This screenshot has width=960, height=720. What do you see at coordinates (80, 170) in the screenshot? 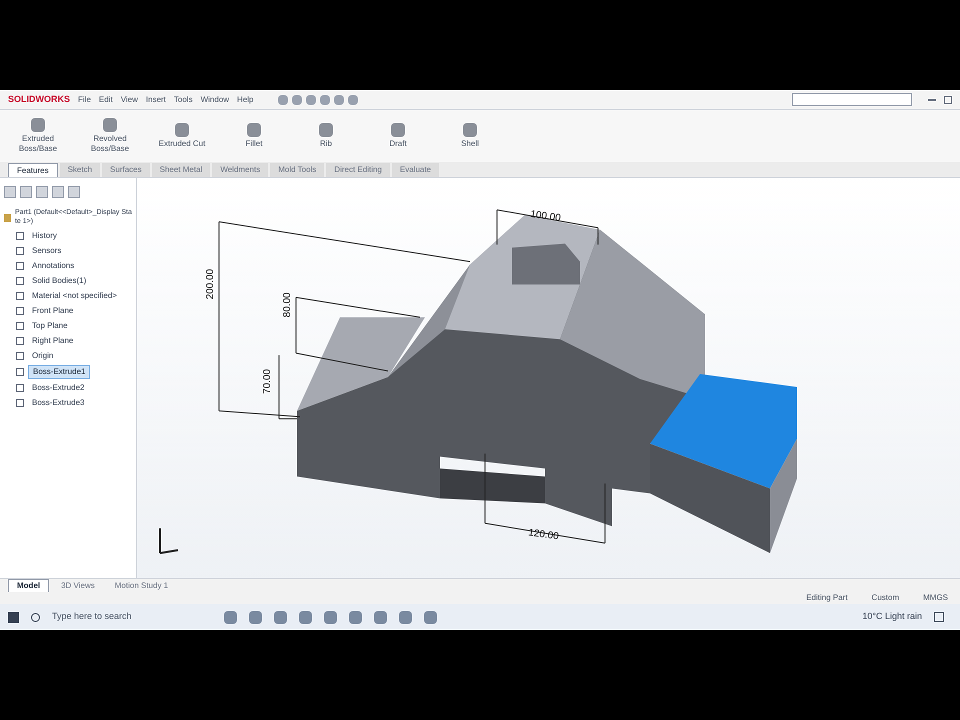
I see `command-tab: Sketch` at bounding box center [80, 170].